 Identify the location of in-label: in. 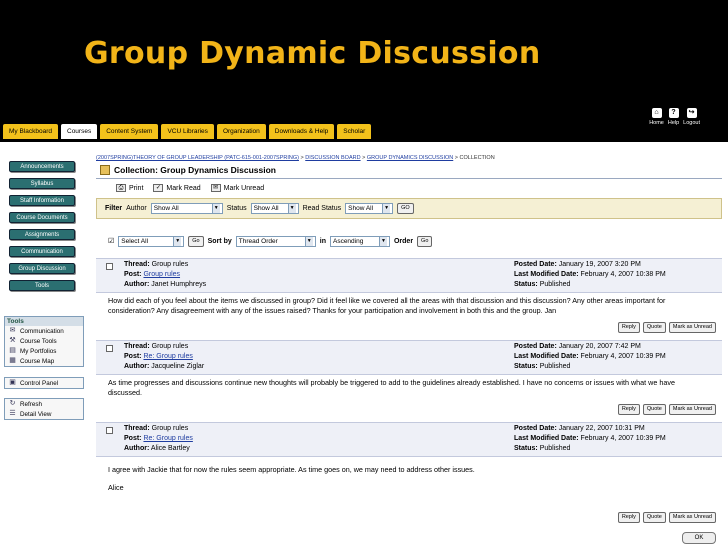
(322, 241).